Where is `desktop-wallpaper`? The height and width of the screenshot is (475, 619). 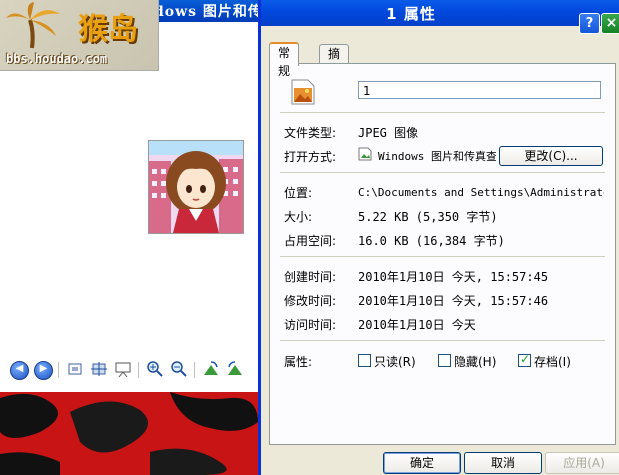
desktop-wallpaper is located at coordinates (129, 433).